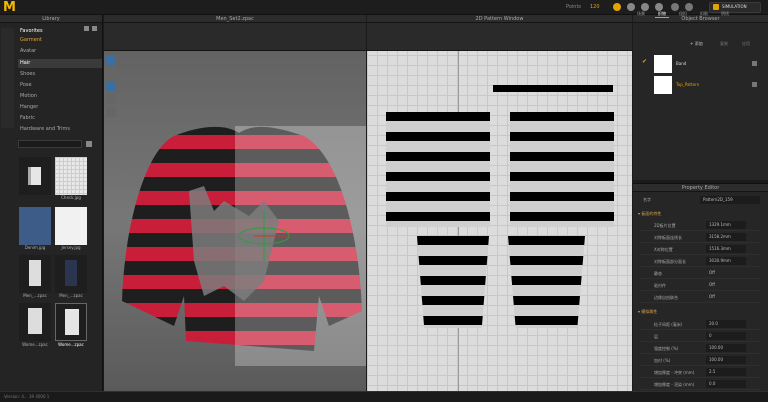  What do you see at coordinates (641, 14) in the screenshot?
I see `tab-scene: 场景` at bounding box center [641, 14].